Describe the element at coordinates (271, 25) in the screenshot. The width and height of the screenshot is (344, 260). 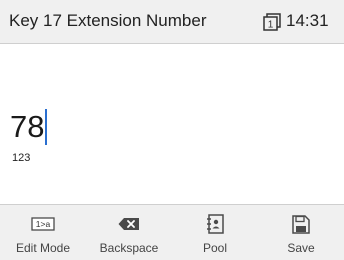
I see `line-number: 1` at that location.